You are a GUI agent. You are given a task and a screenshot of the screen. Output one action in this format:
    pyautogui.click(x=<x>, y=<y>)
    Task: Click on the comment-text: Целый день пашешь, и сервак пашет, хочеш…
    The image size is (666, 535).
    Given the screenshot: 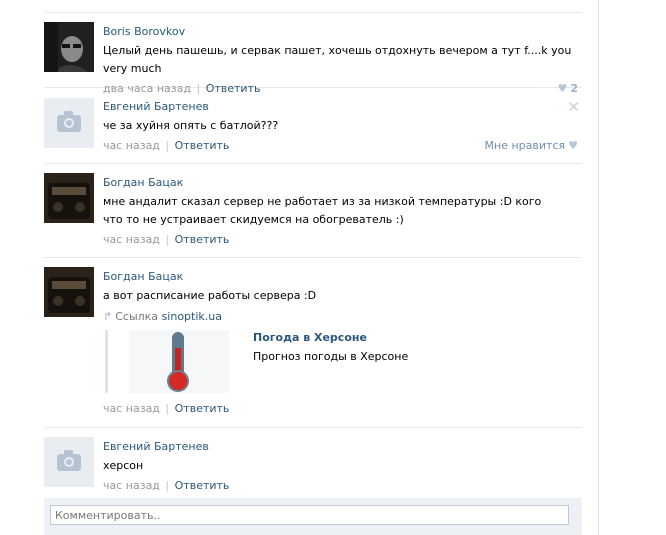 What is the action you would take?
    pyautogui.click(x=337, y=59)
    